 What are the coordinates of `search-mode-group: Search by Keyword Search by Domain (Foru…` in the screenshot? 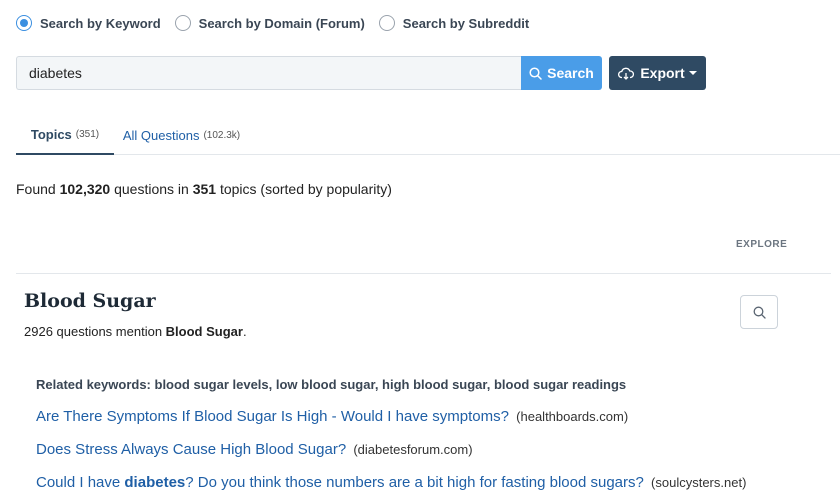 It's located at (279, 23).